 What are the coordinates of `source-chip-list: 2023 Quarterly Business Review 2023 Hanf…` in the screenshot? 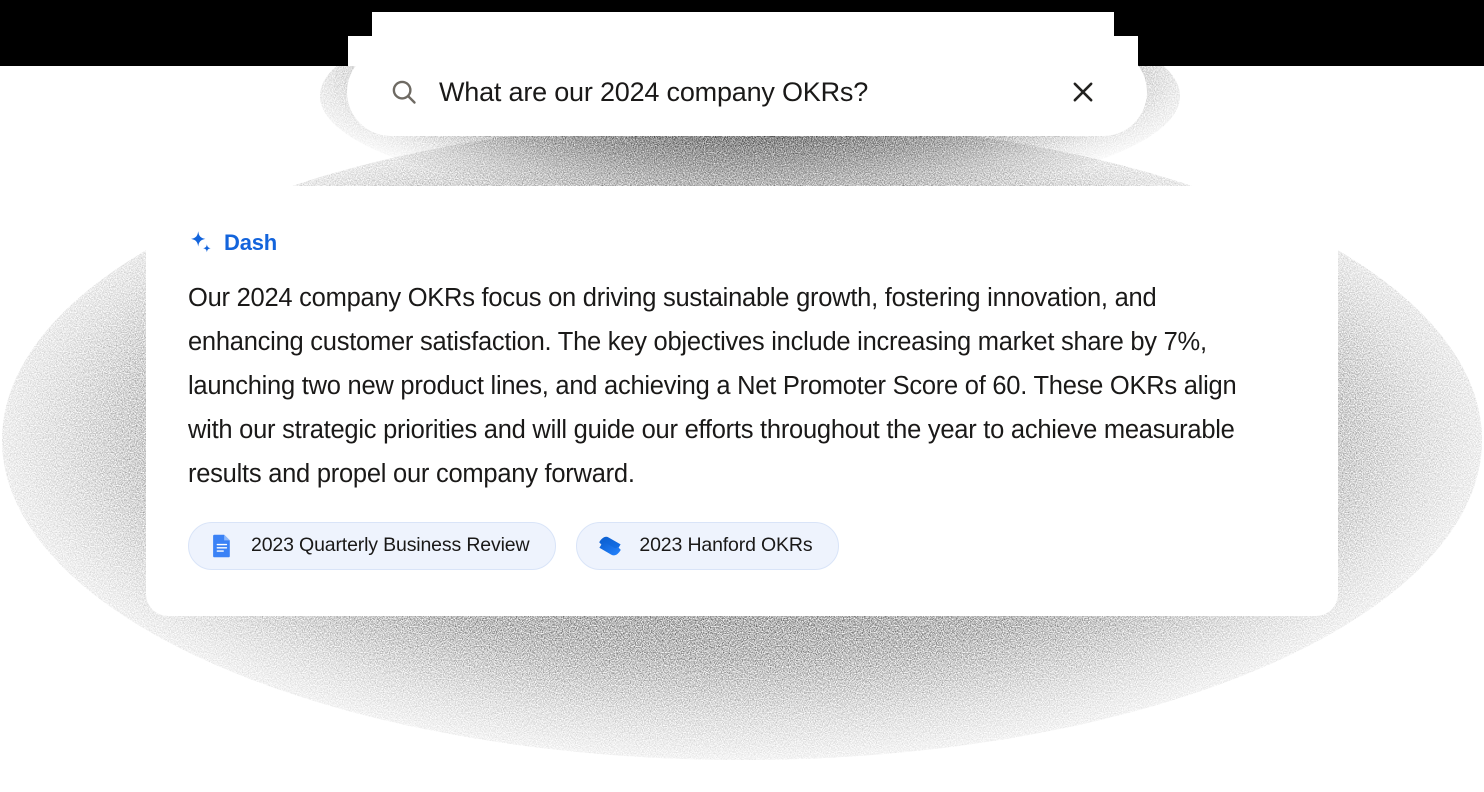 It's located at (742, 546).